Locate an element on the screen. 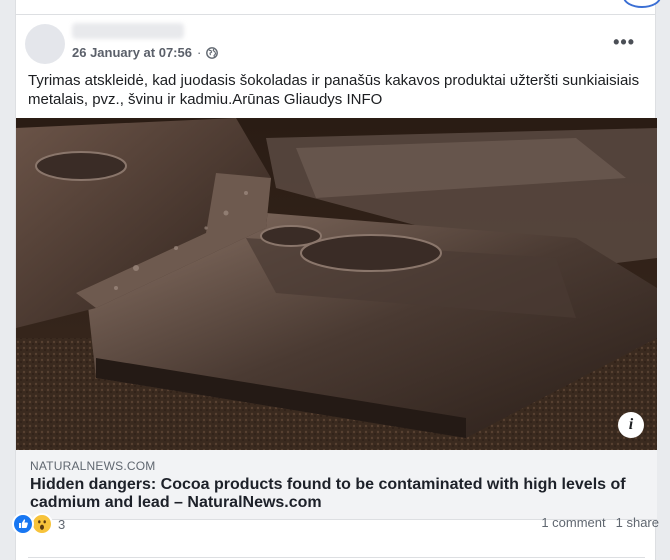 The image size is (670, 560). comments-count: 1 comment is located at coordinates (573, 522).